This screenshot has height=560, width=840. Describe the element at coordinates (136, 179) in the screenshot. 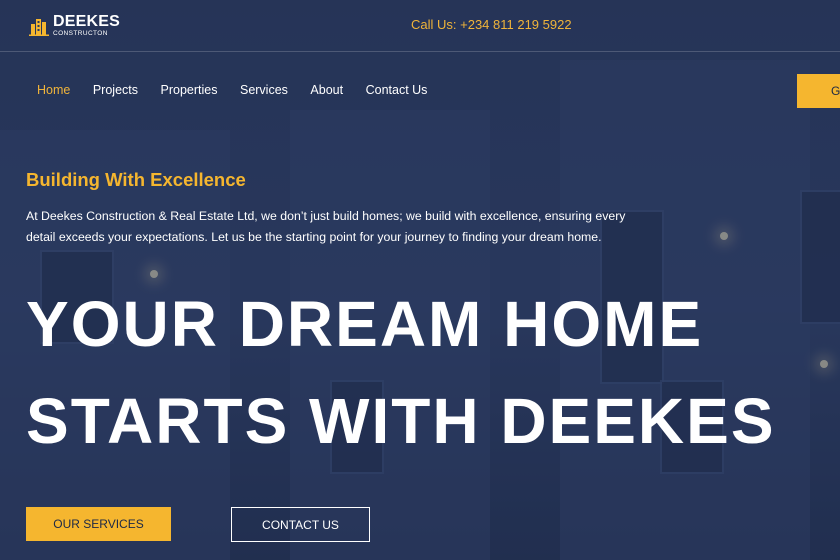

I see `hero-tagline: Building With Excellence` at that location.